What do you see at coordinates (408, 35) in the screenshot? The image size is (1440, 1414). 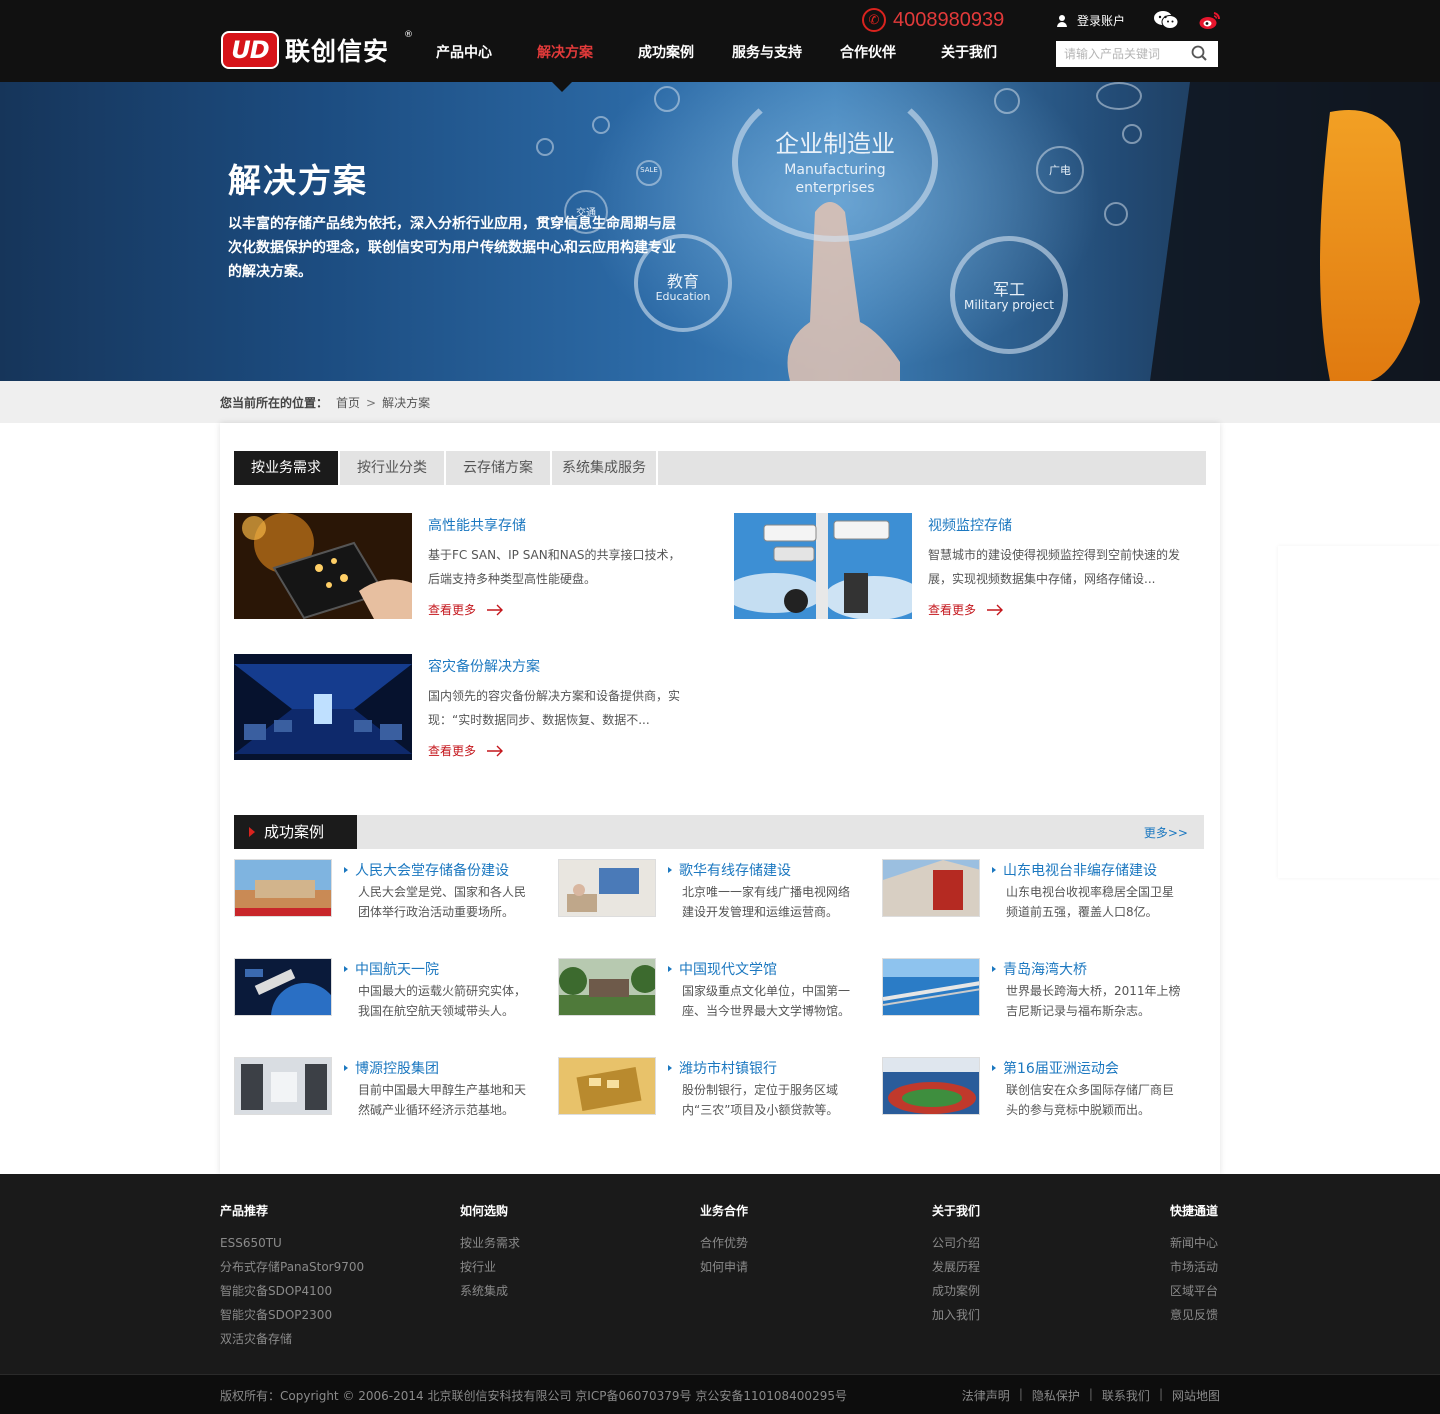 I see `logo-registered-mark: ®` at bounding box center [408, 35].